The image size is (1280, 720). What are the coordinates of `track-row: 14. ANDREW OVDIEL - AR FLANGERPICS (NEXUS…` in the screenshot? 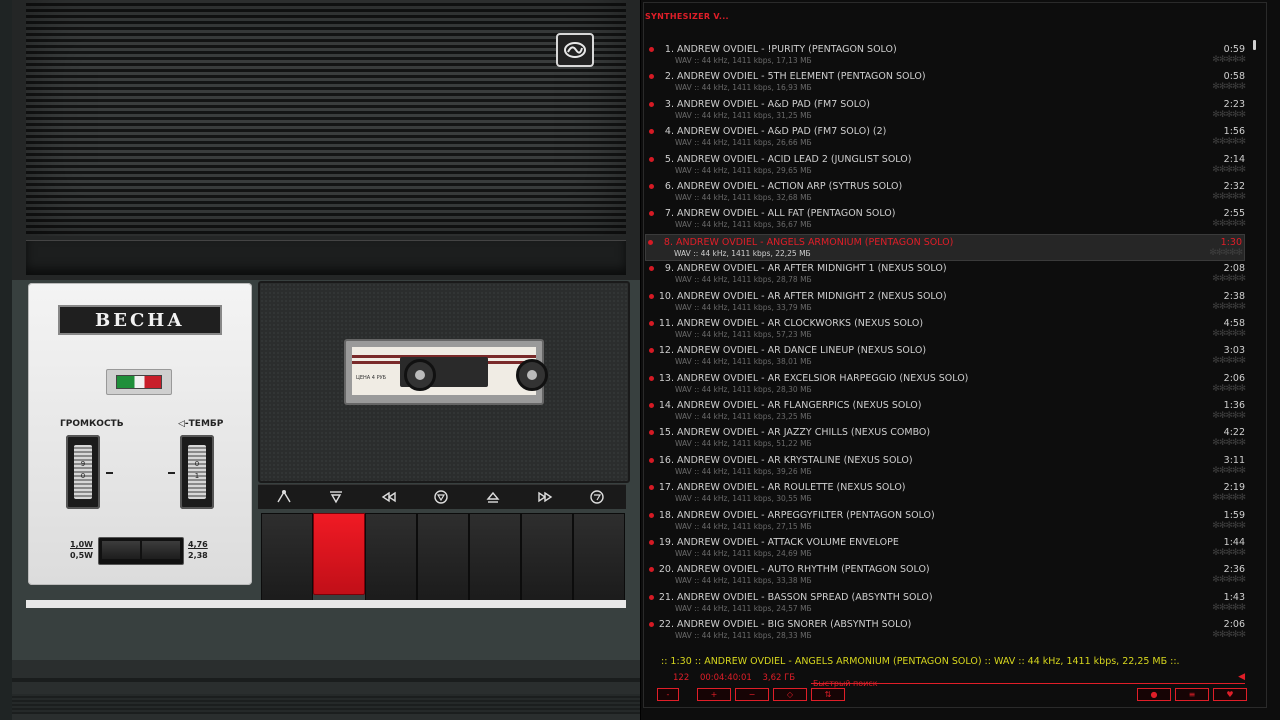 It's located at (947, 411).